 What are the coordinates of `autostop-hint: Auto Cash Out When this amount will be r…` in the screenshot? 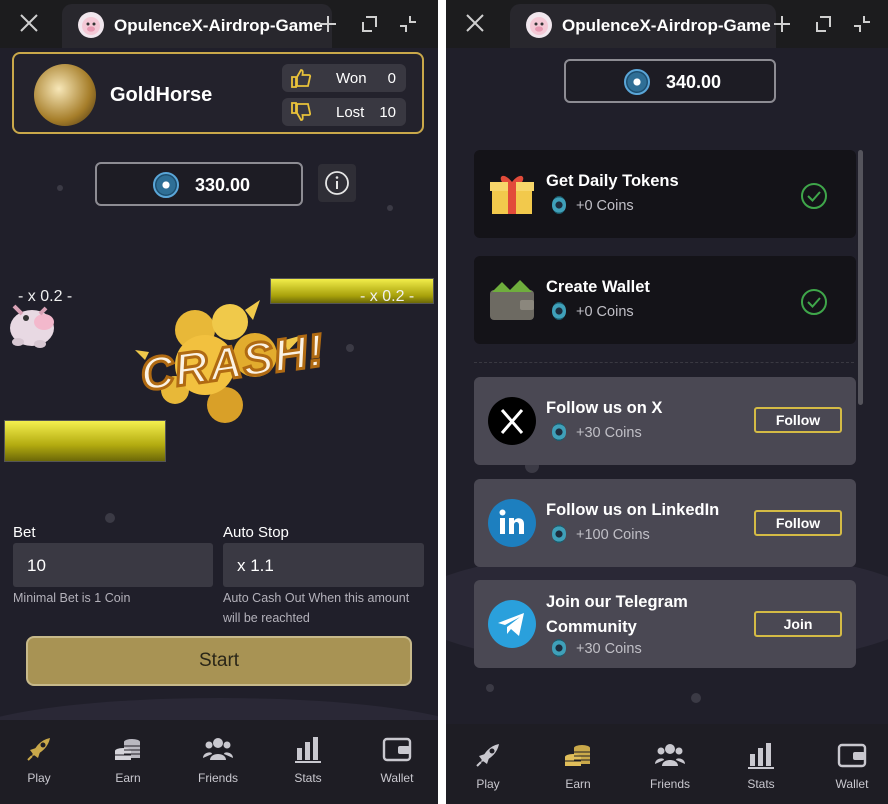 It's located at (316, 608).